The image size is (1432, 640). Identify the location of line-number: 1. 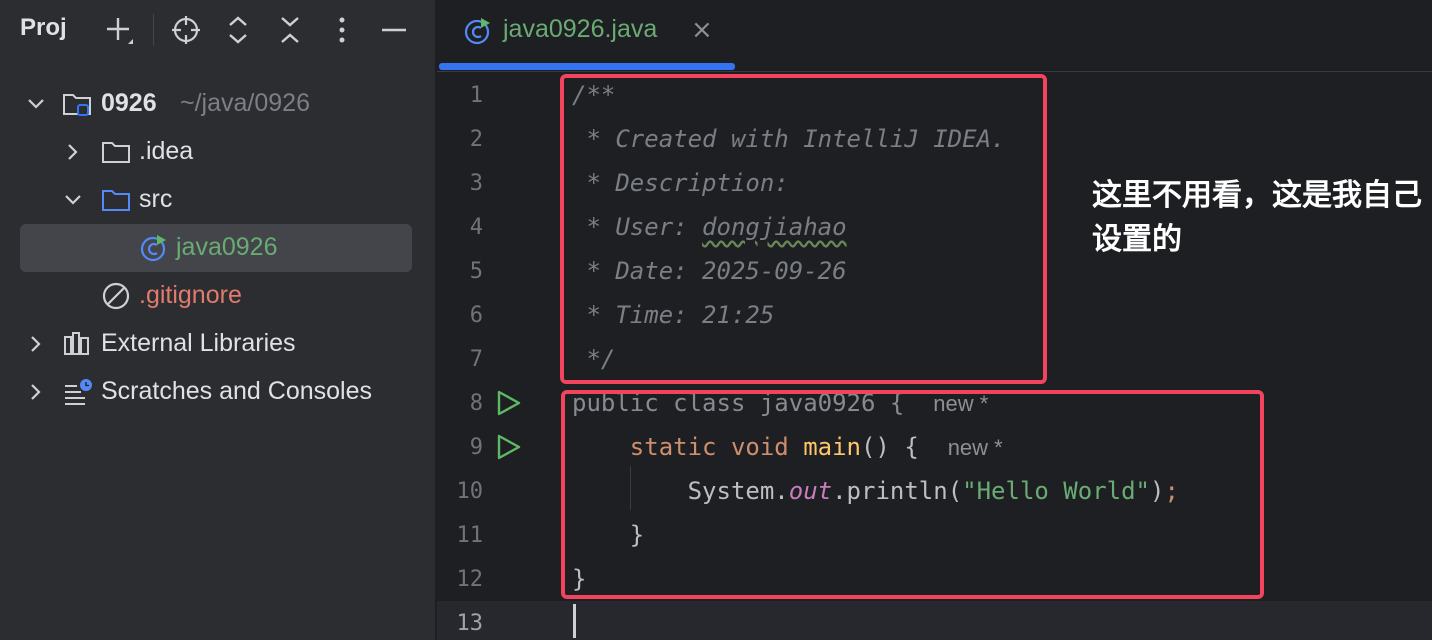
(476, 95).